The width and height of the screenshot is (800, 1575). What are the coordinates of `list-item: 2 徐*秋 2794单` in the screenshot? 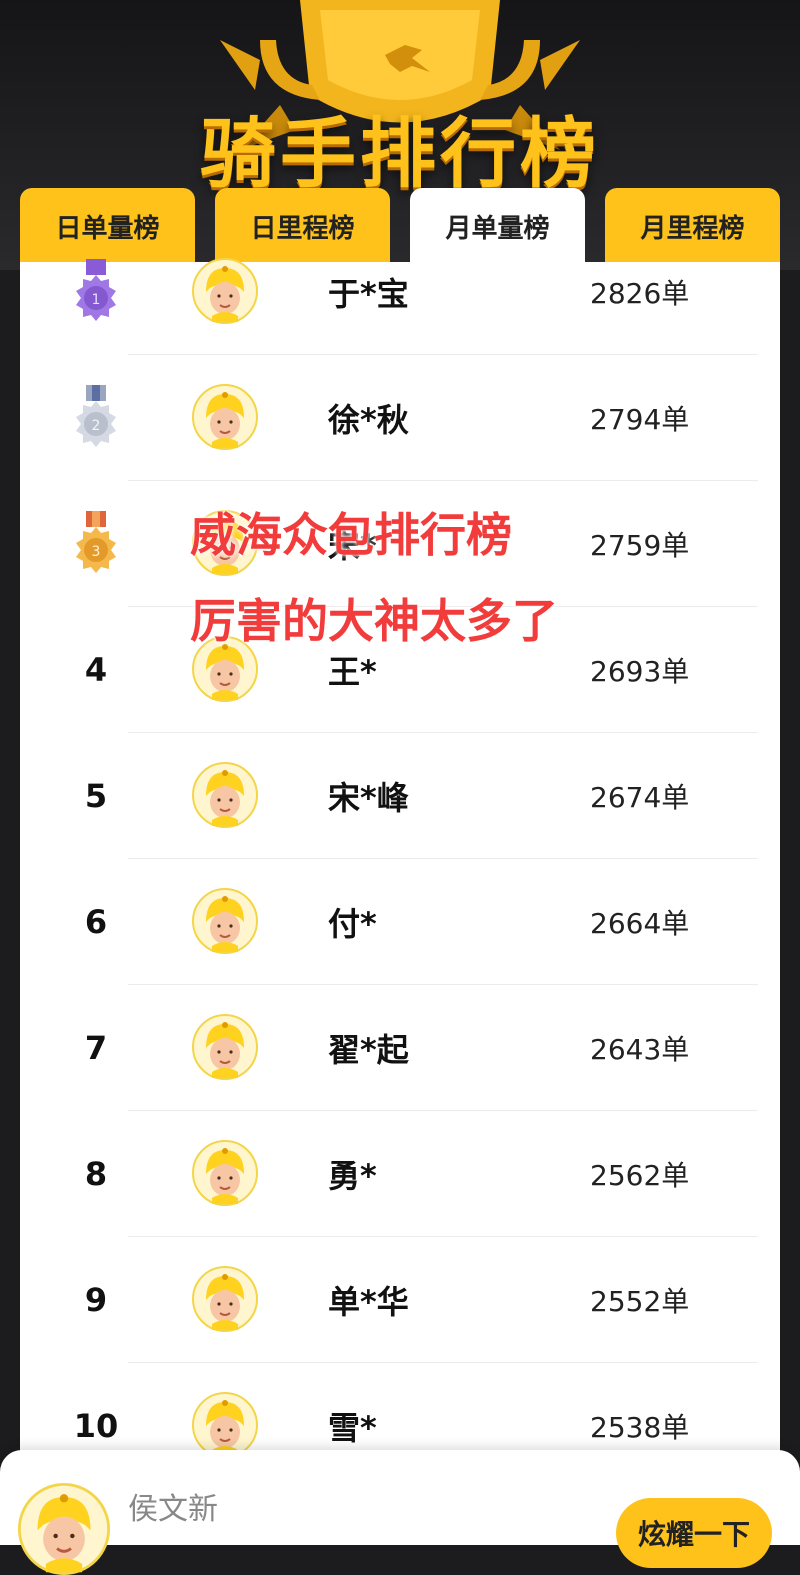 It's located at (400, 418).